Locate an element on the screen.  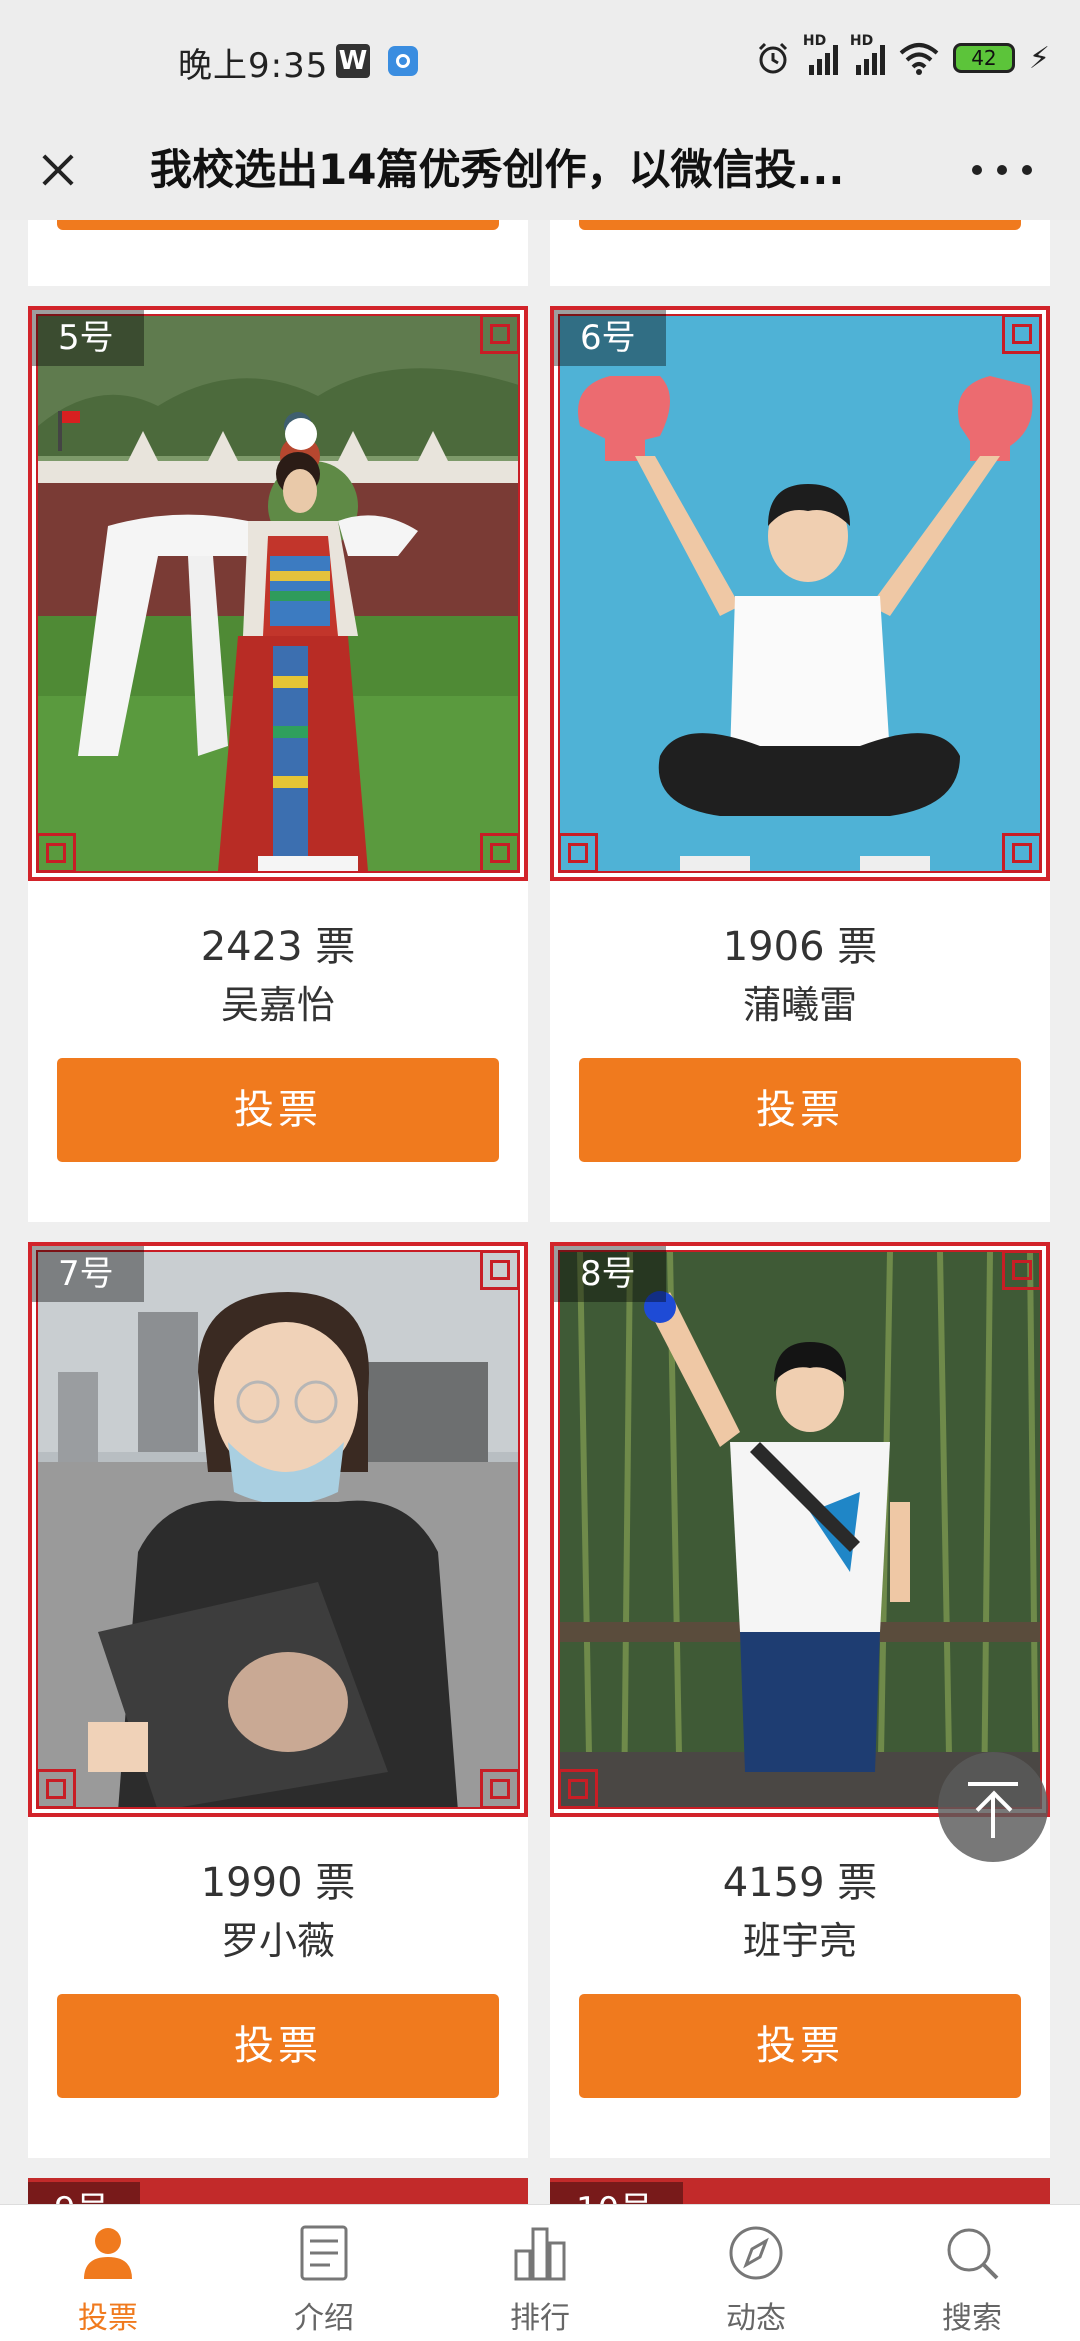
photo-girl-costume is located at coordinates (278, 593).